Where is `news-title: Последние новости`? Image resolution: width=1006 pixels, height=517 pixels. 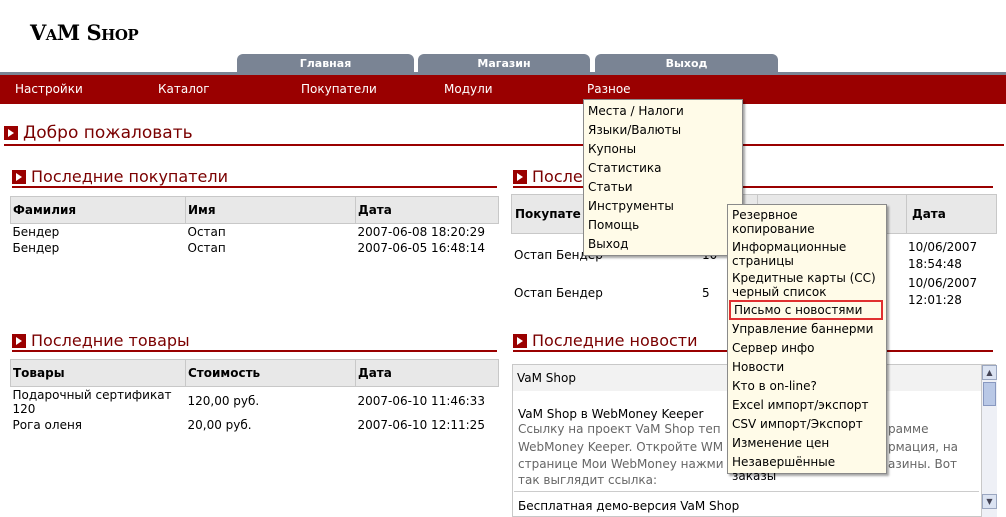
news-title: Последние новости is located at coordinates (615, 340).